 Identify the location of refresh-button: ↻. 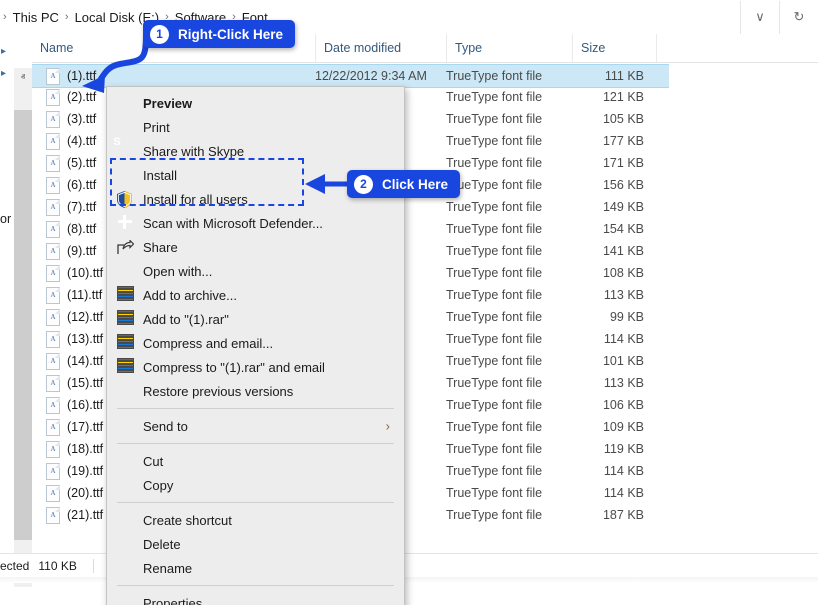
(799, 17).